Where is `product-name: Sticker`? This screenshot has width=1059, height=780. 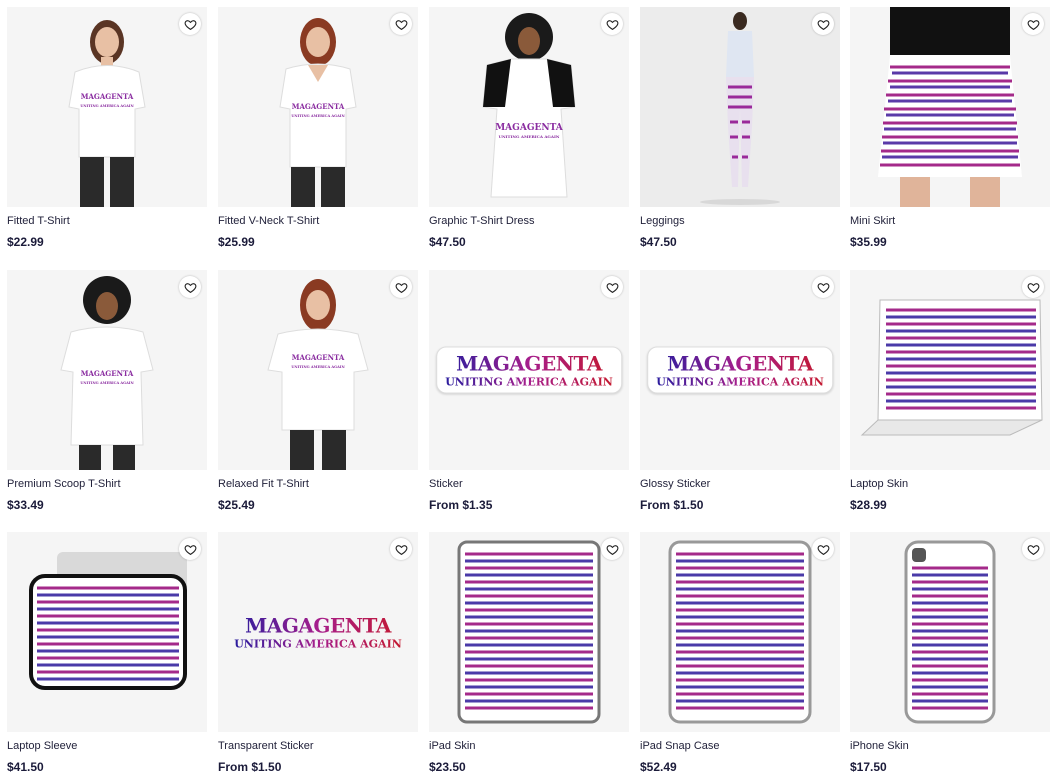
product-name: Sticker is located at coordinates (529, 484).